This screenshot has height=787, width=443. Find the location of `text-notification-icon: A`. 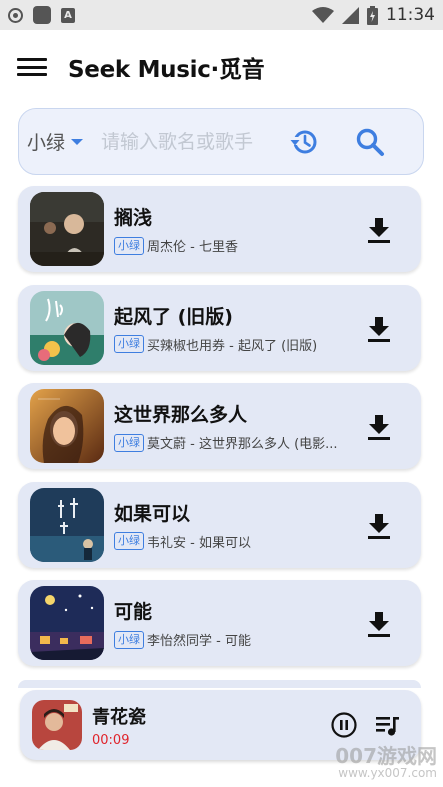

text-notification-icon: A is located at coordinates (68, 15).